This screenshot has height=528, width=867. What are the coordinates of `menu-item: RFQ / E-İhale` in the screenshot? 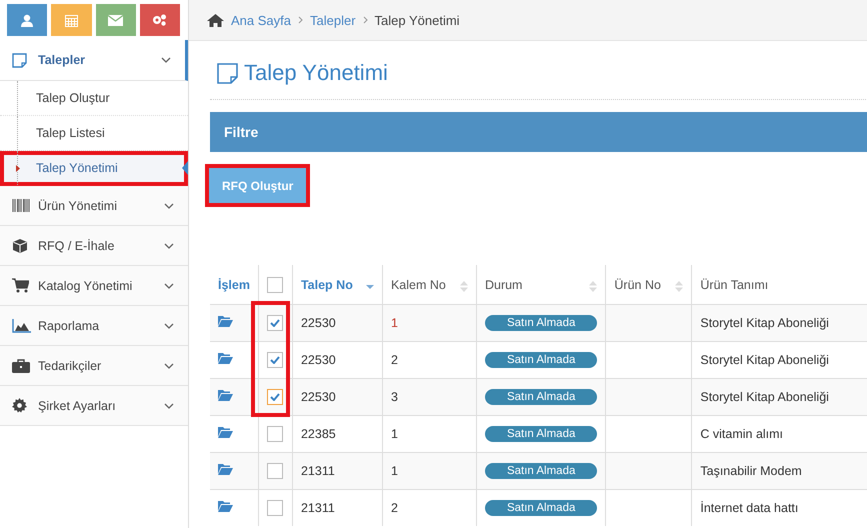 It's located at (94, 246).